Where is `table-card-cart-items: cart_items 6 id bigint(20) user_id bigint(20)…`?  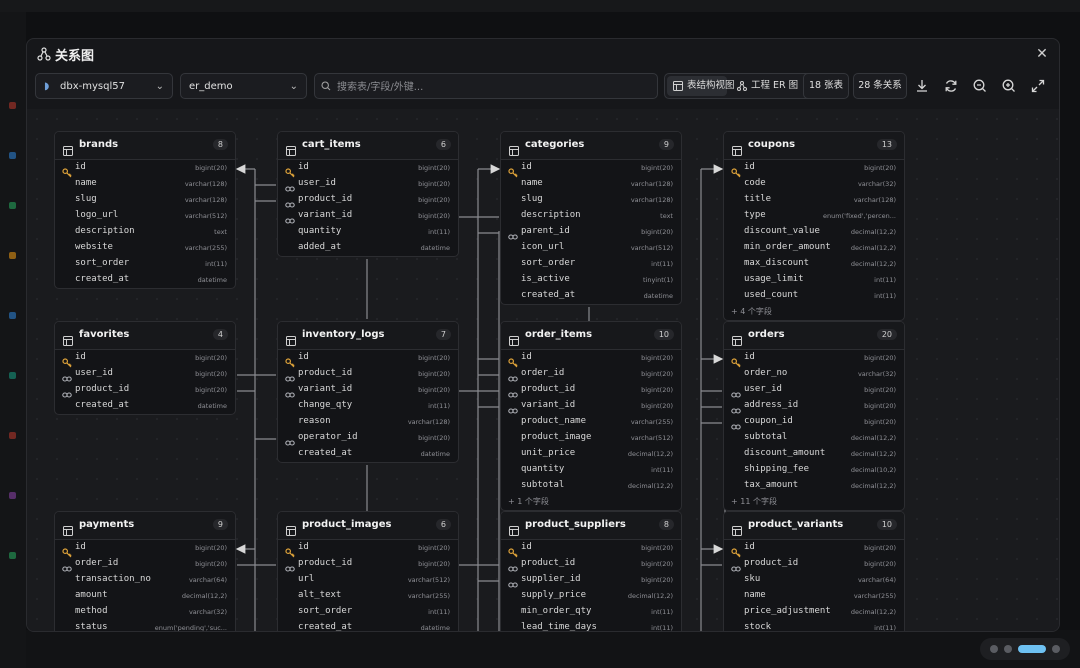 table-card-cart-items: cart_items 6 id bigint(20) user_id bigint(20)… is located at coordinates (368, 194).